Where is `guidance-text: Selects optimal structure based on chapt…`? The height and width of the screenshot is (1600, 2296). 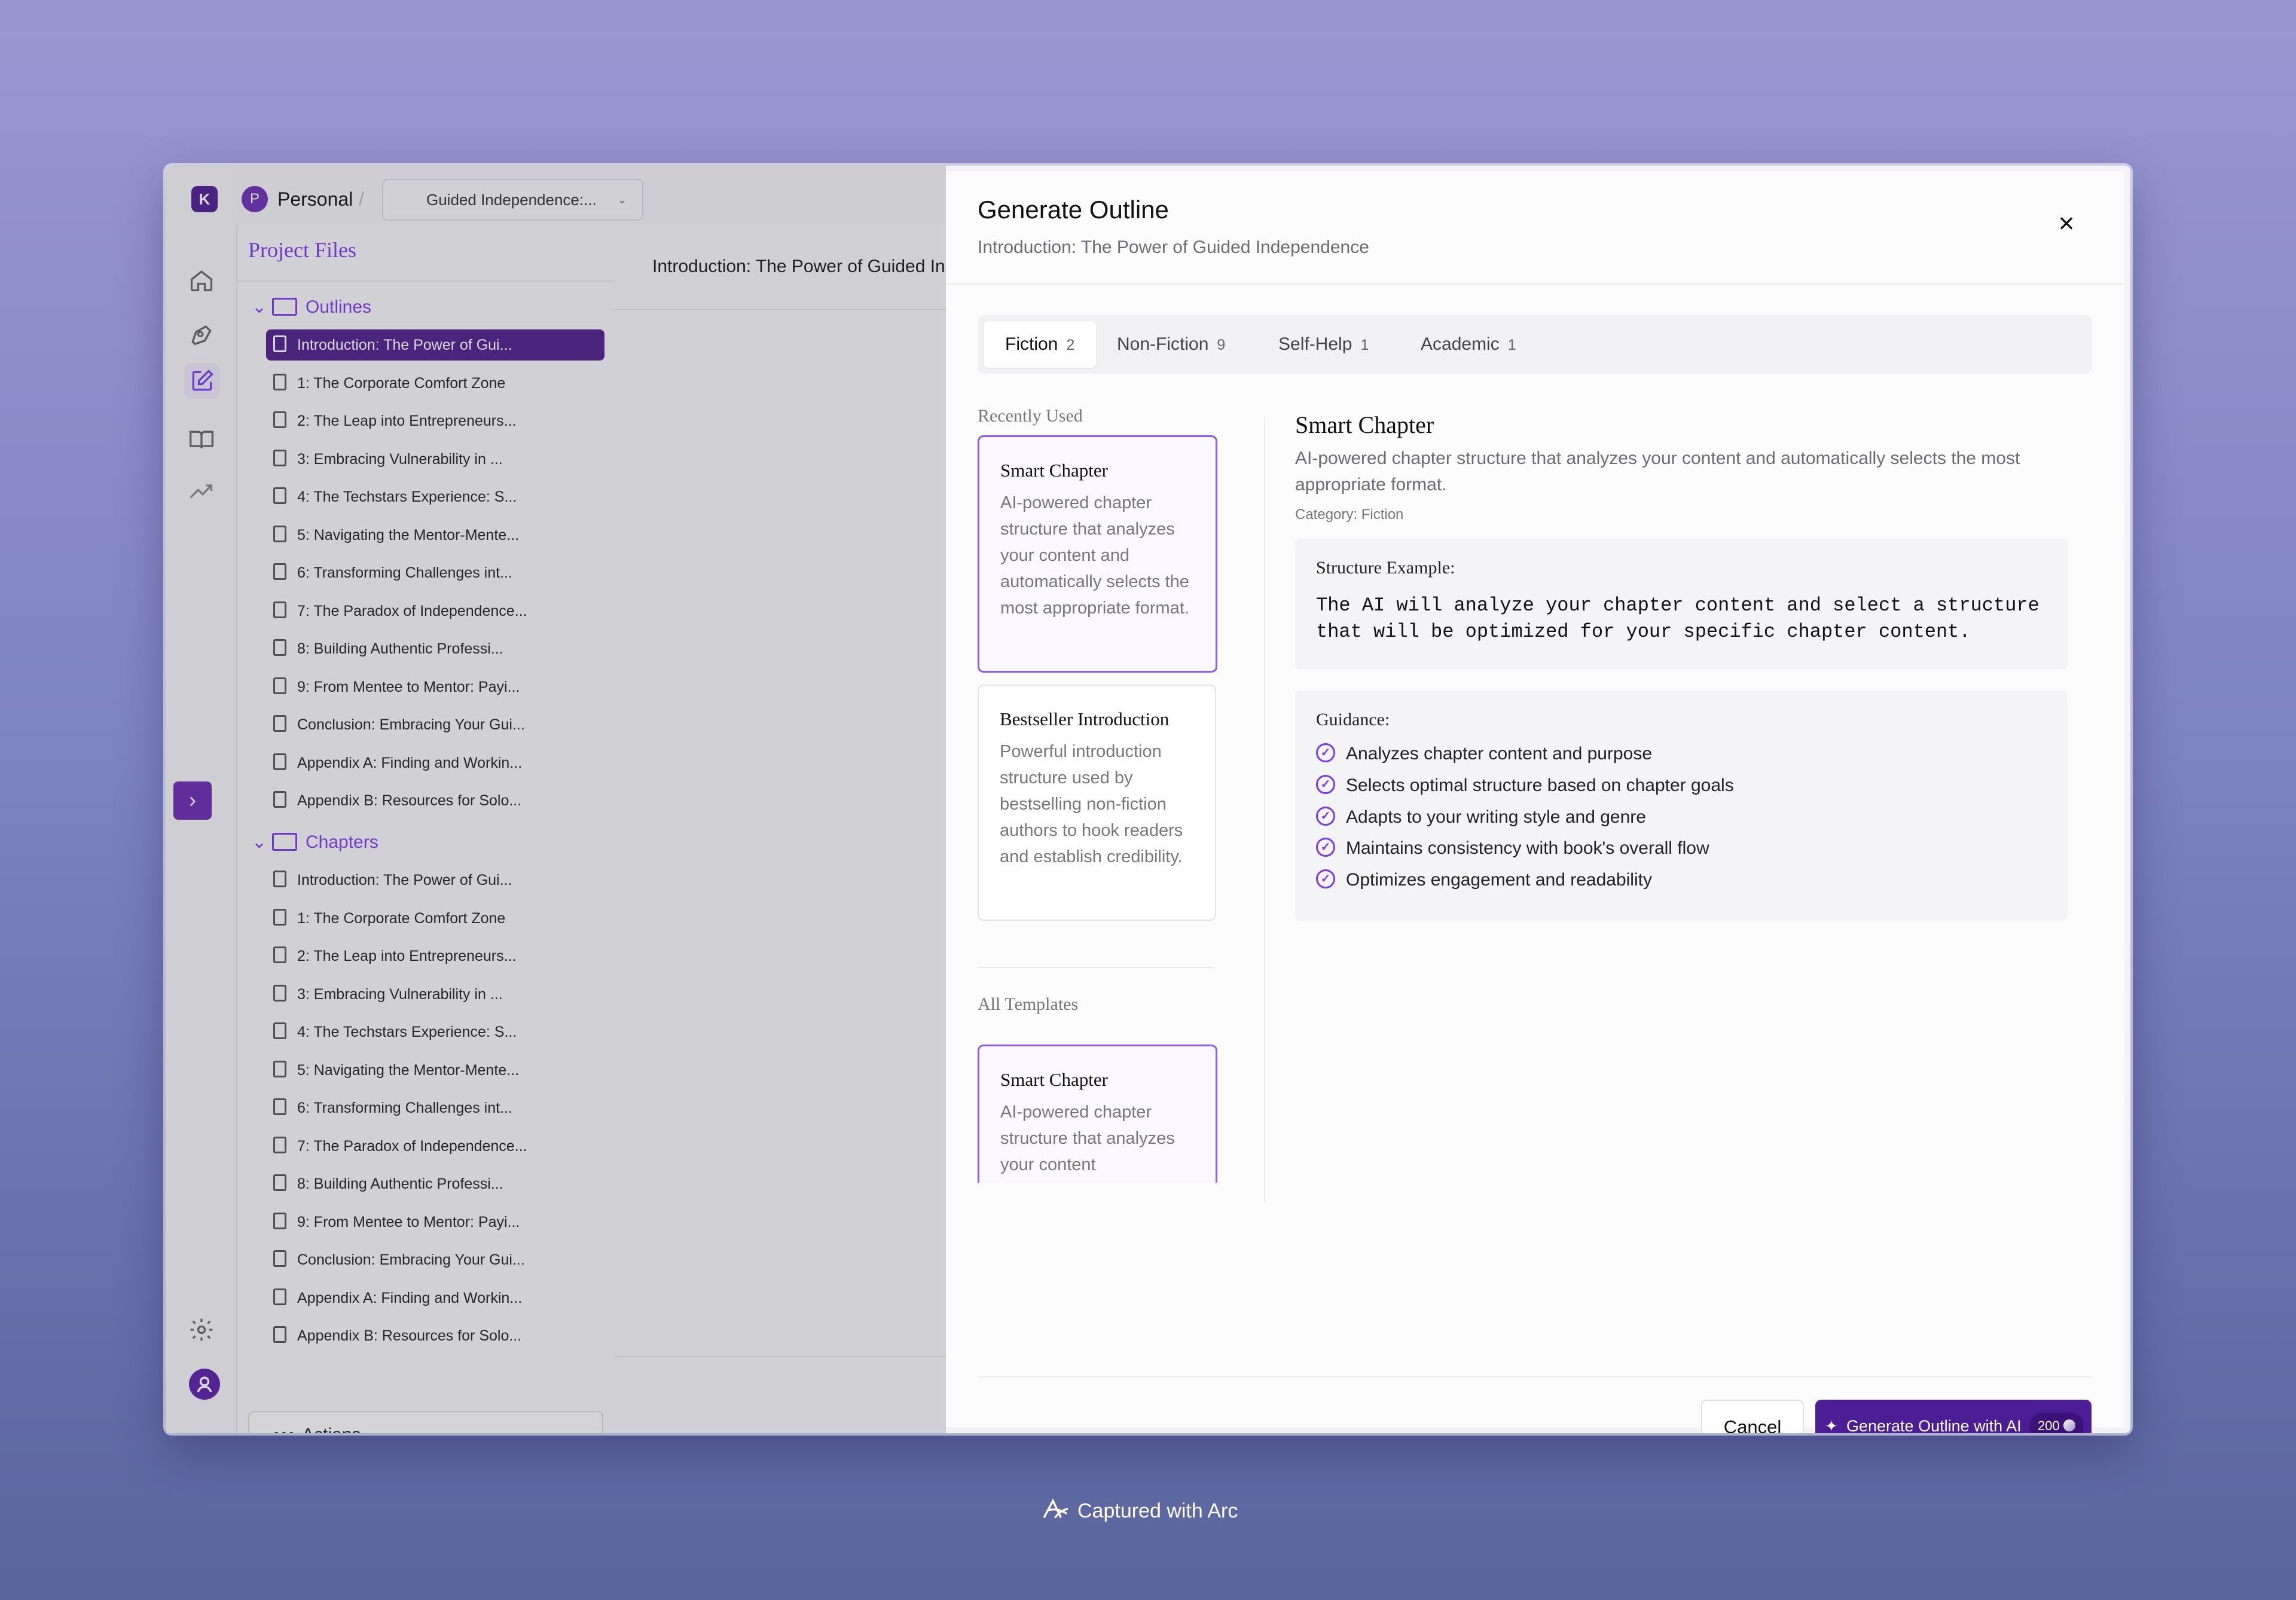 guidance-text: Selects optimal structure based on chapt… is located at coordinates (1540, 785).